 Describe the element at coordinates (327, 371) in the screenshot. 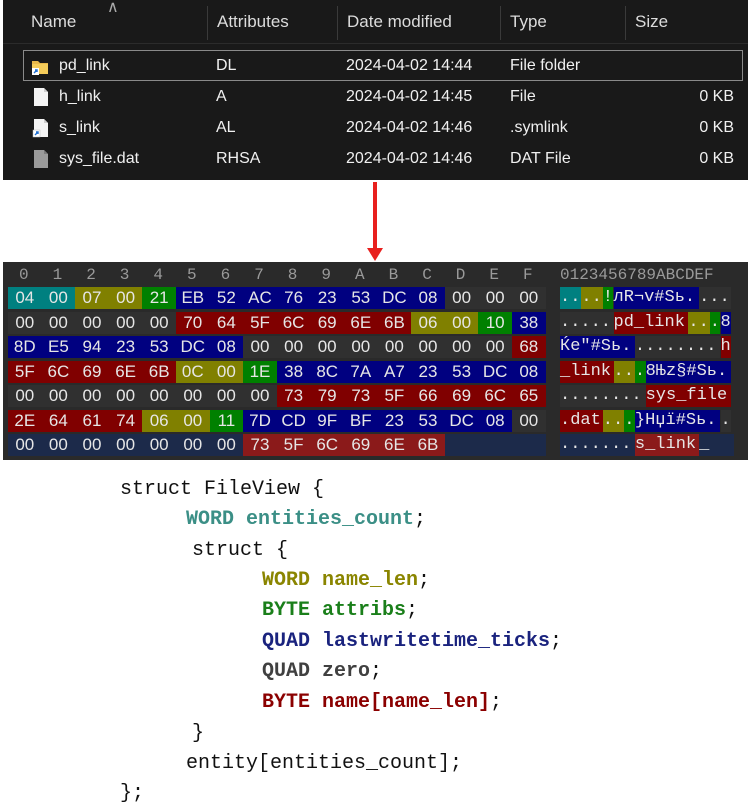

I see `hex-byte: 8C` at that location.